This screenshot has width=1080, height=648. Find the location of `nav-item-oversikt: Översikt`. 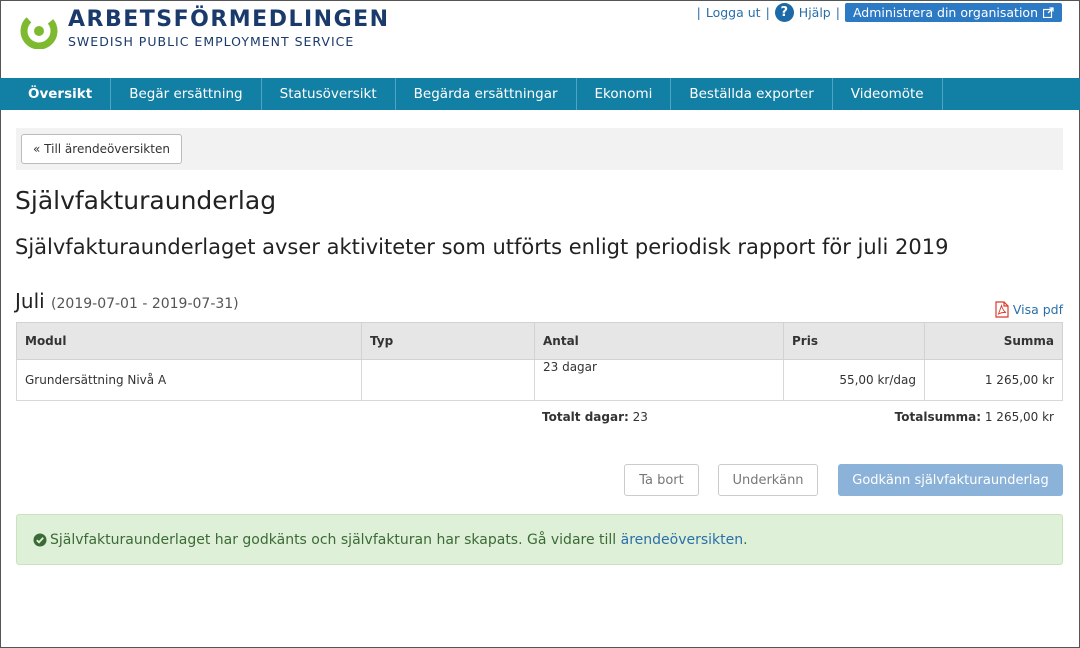

nav-item-oversikt: Översikt is located at coordinates (56, 94).